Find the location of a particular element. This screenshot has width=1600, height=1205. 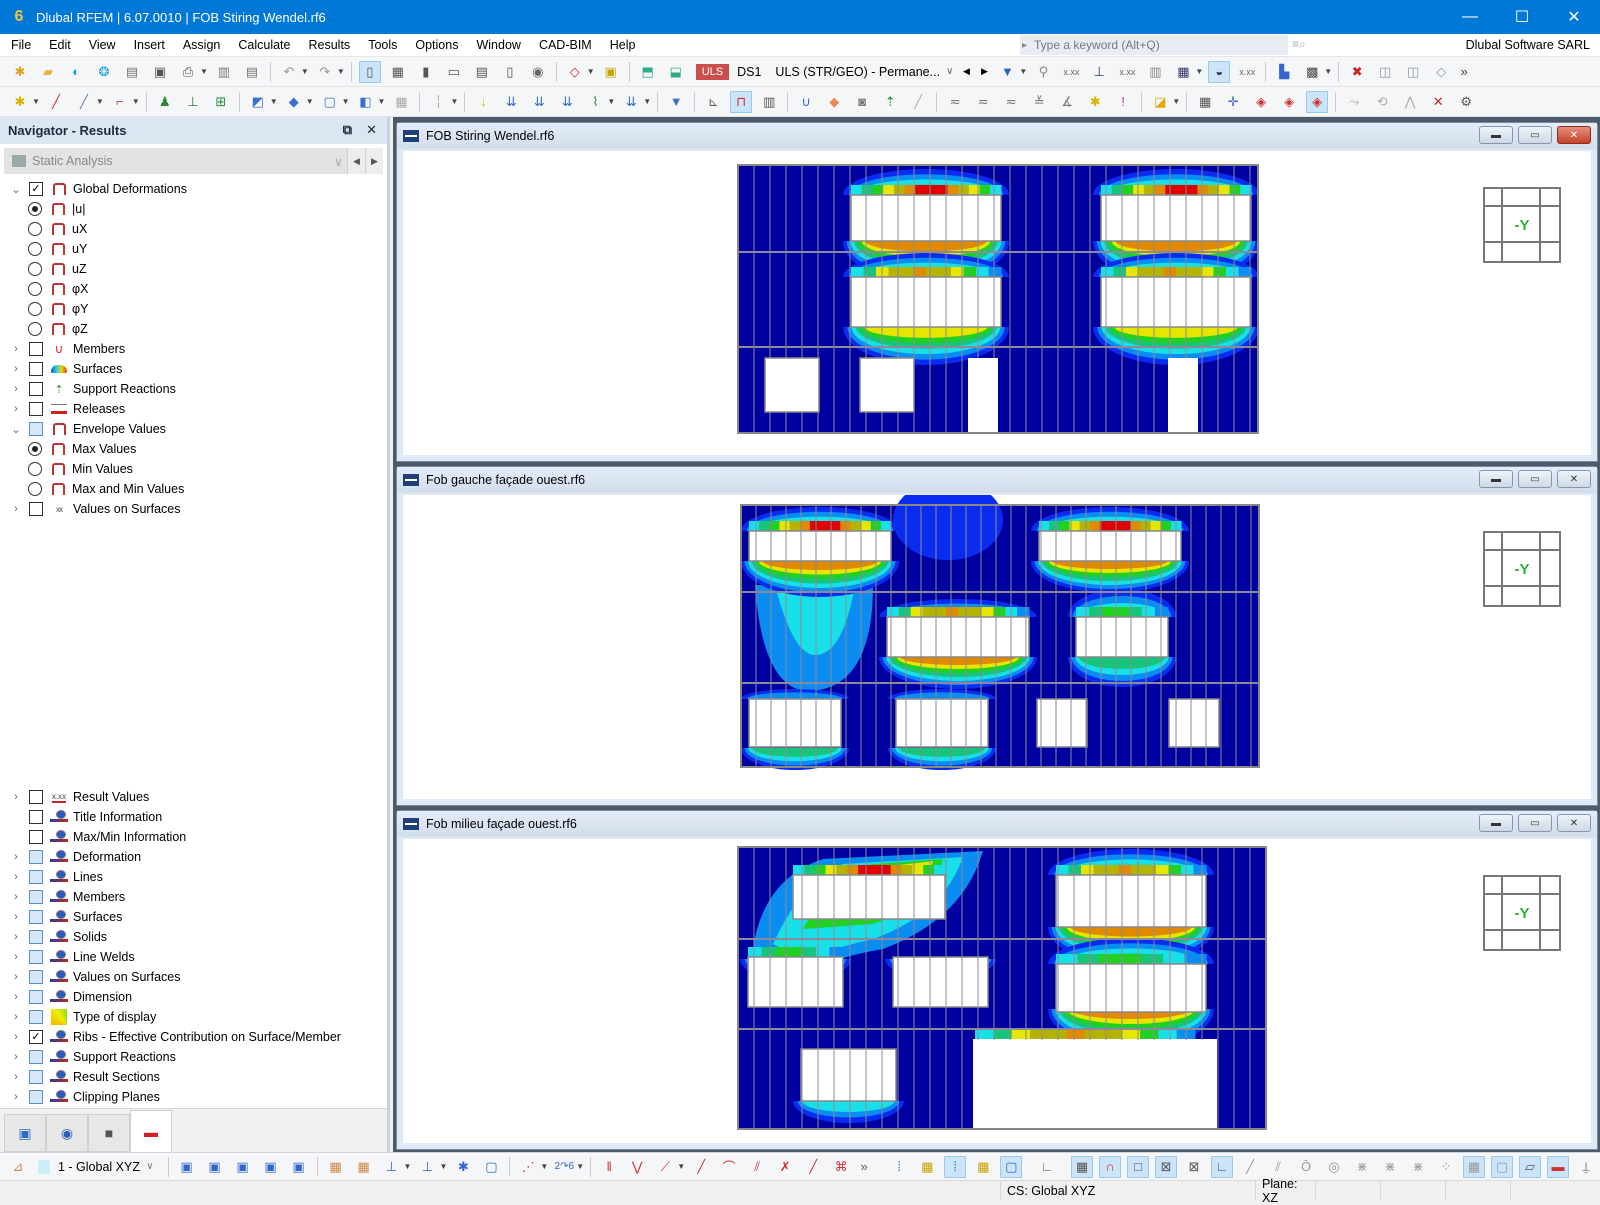

new-surface-icon: ◩ is located at coordinates (258, 102).